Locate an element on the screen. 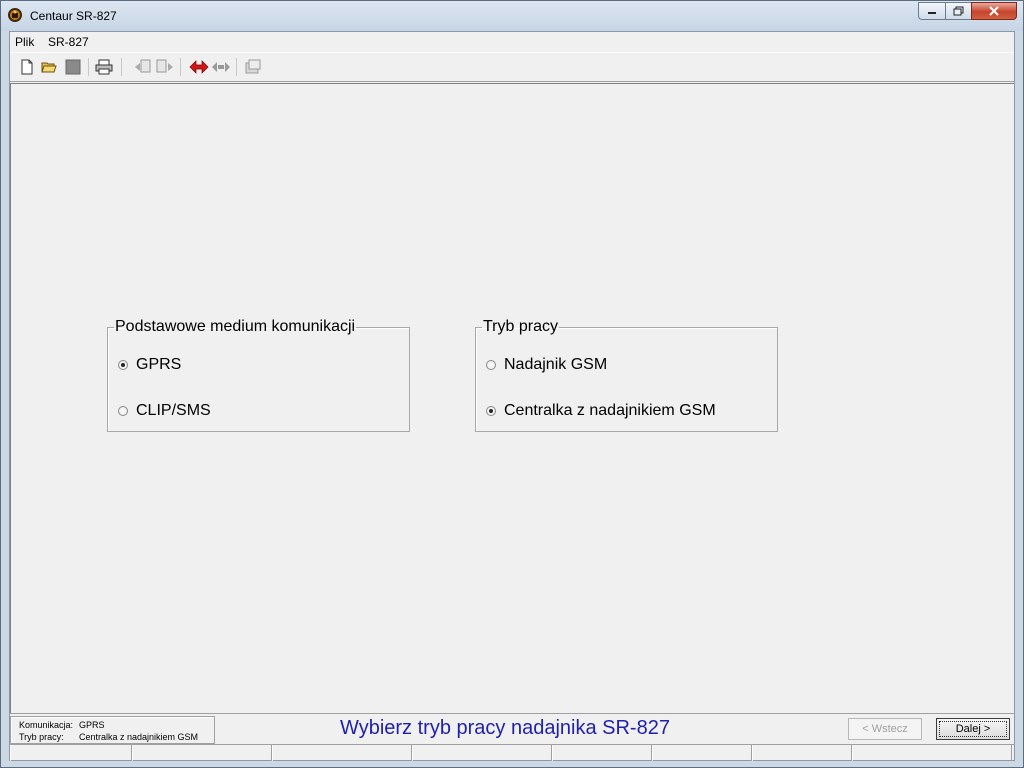  settings-icon is located at coordinates (252, 66).